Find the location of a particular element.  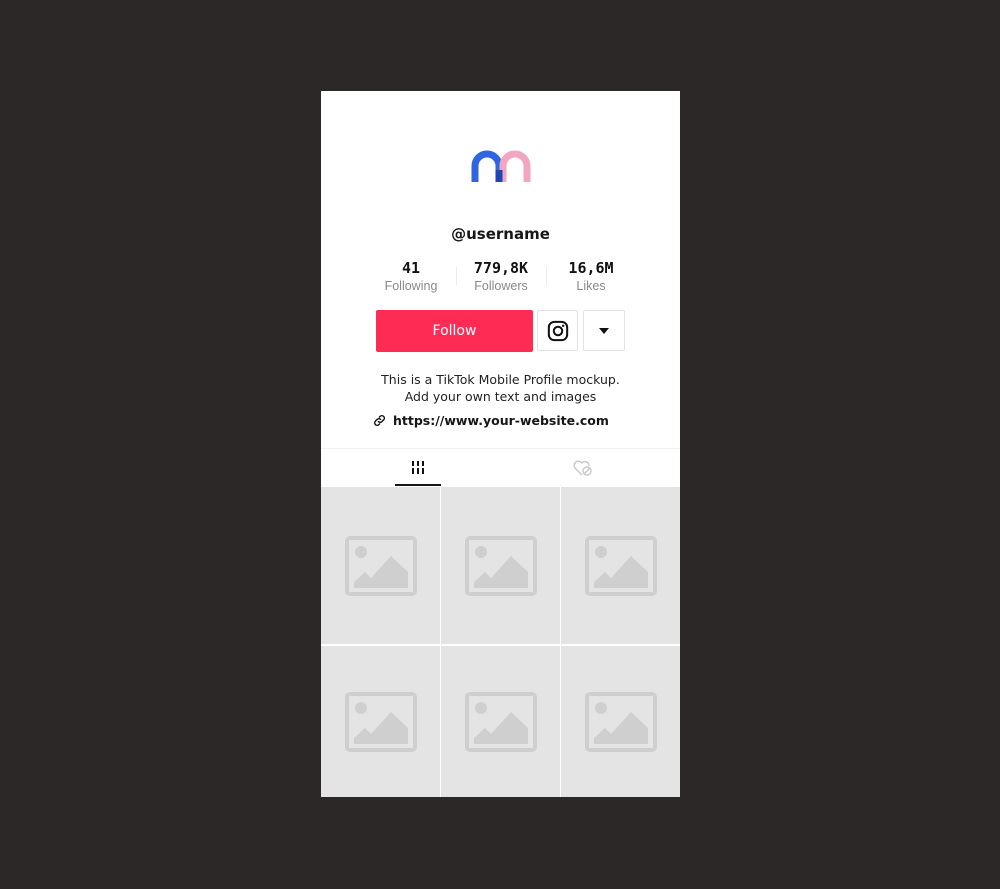

caret-down-icon is located at coordinates (604, 330).